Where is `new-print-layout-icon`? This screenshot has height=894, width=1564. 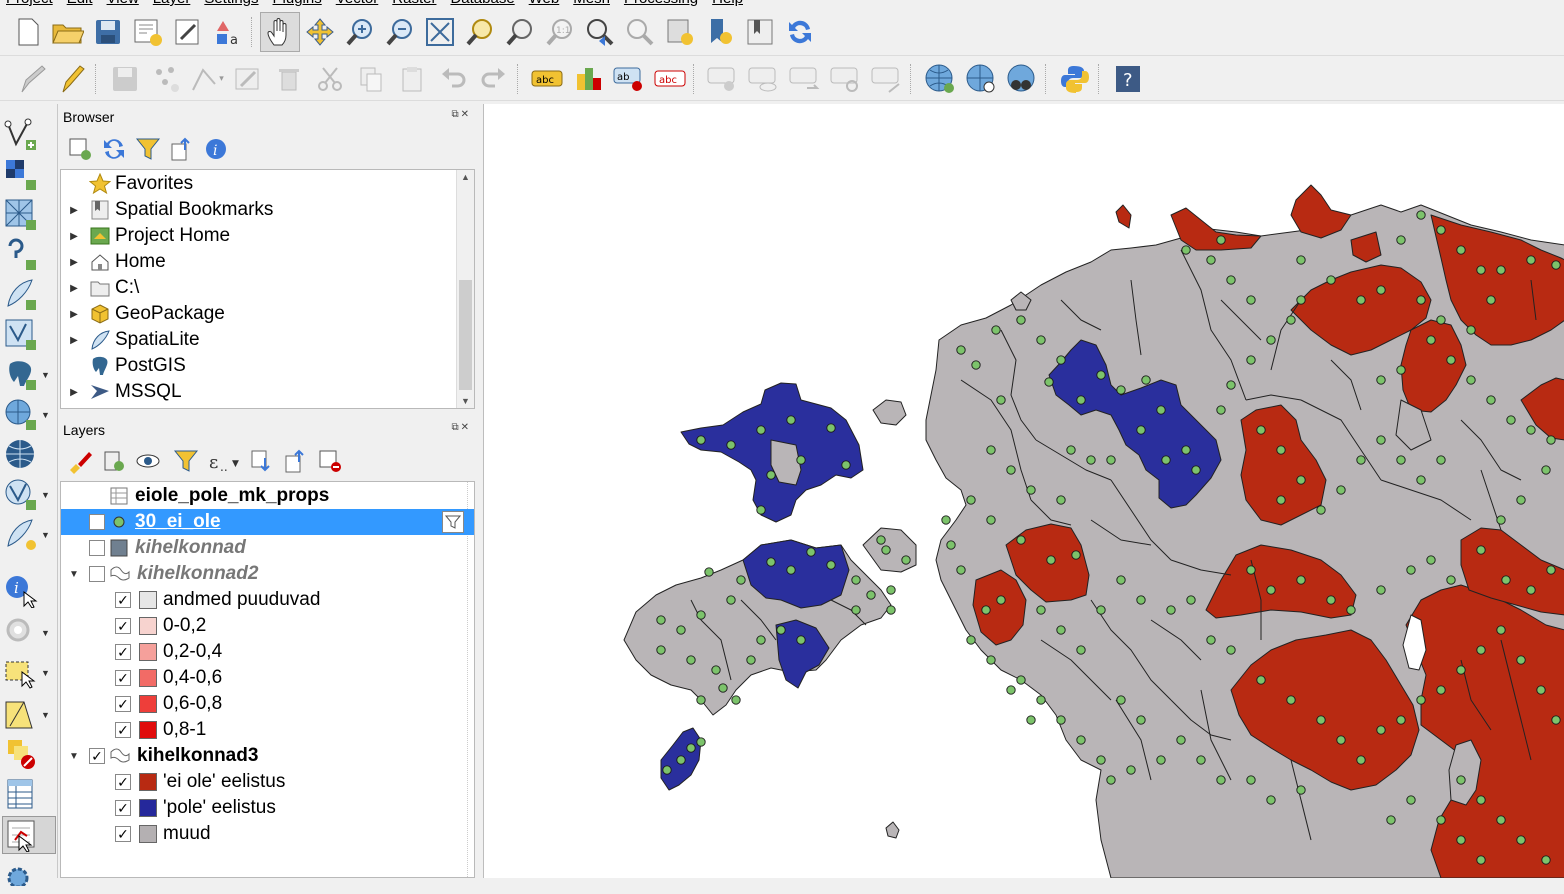
new-print-layout-icon is located at coordinates (148, 32).